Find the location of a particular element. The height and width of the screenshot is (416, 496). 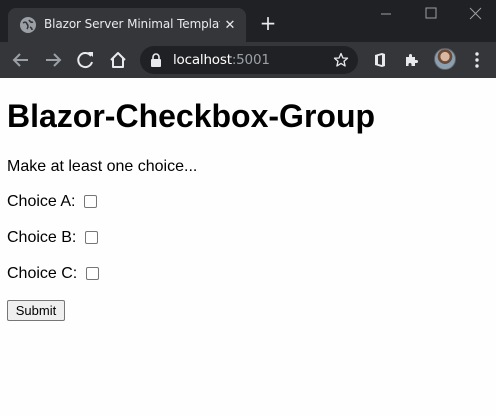

tab-title: Blazor Server Minimal Template is located at coordinates (132, 24).